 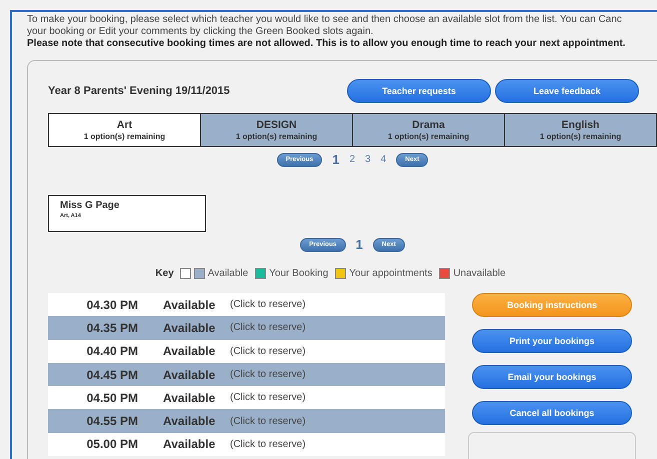 What do you see at coordinates (552, 377) in the screenshot?
I see `action-button: Email your bookings` at bounding box center [552, 377].